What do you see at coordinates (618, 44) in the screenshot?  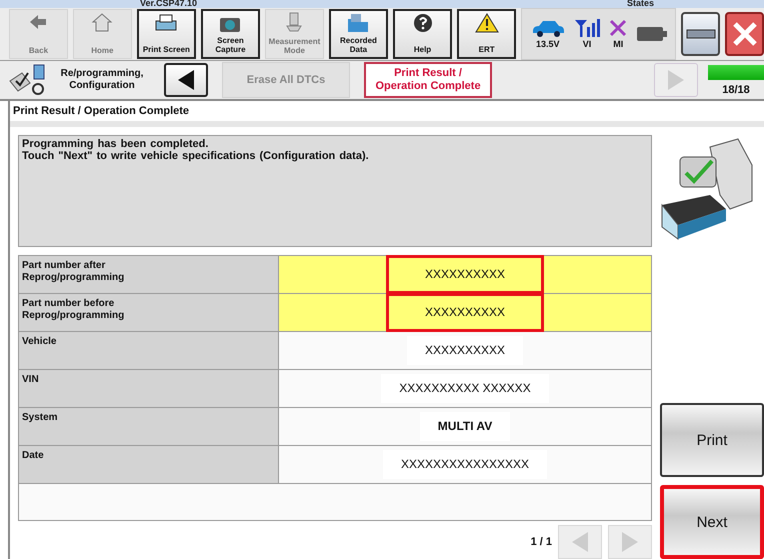 I see `status-label: MI` at bounding box center [618, 44].